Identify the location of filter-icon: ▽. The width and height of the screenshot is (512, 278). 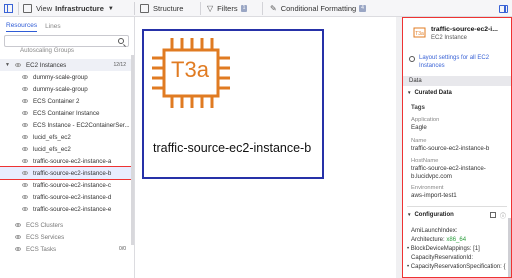
(210, 8).